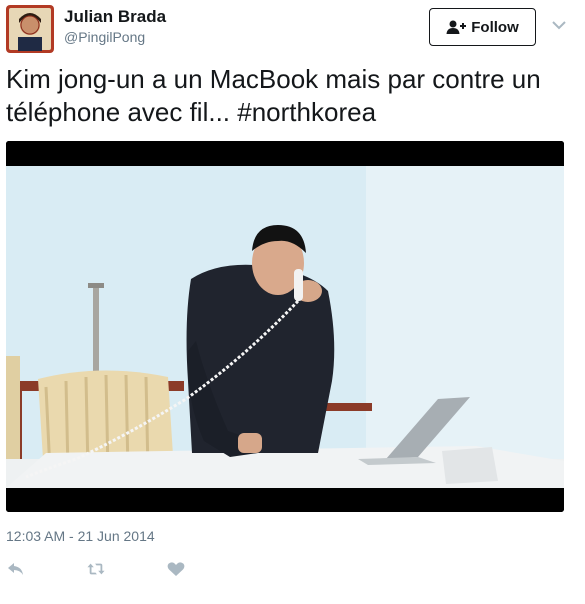 Image resolution: width=585 pixels, height=604 pixels. Describe the element at coordinates (306, 112) in the screenshot. I see `hashtag-link: #northkorea` at that location.